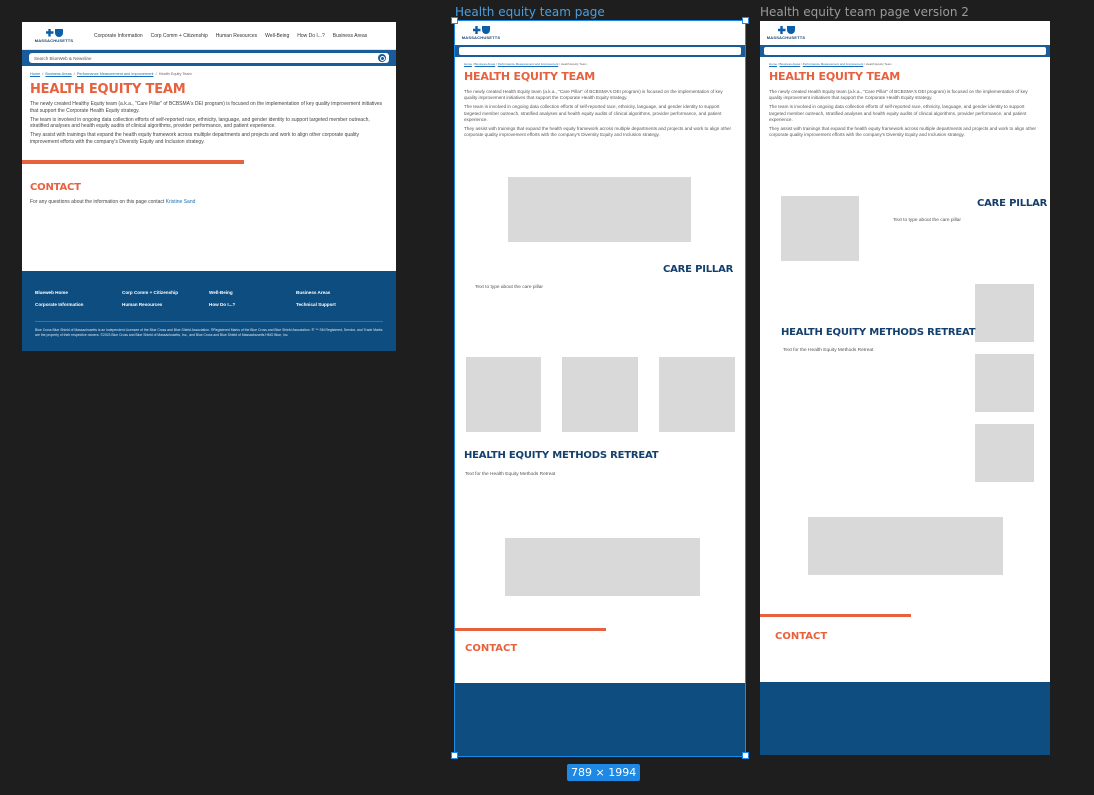 This screenshot has width=1094, height=795. Describe the element at coordinates (209, 321) in the screenshot. I see `footer-divider` at that location.